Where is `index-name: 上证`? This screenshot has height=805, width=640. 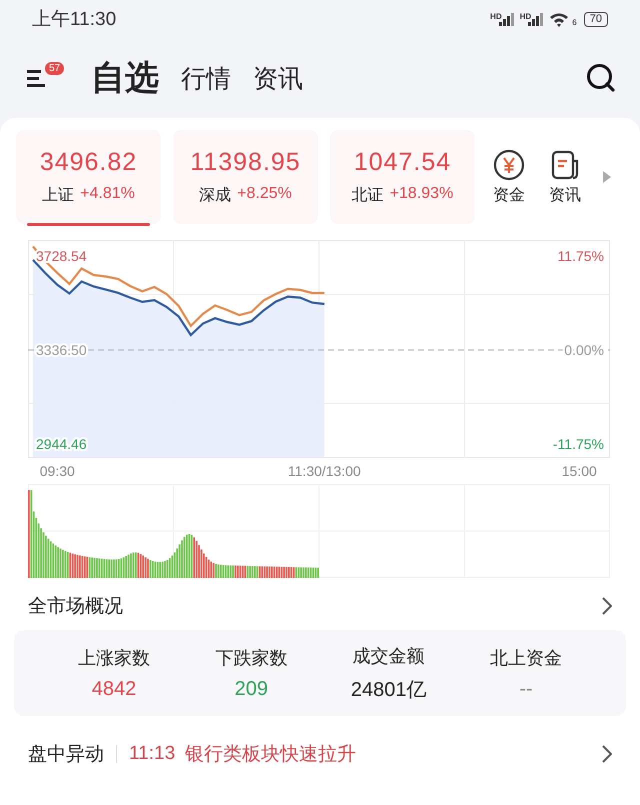
index-name: 上证 is located at coordinates (58, 196).